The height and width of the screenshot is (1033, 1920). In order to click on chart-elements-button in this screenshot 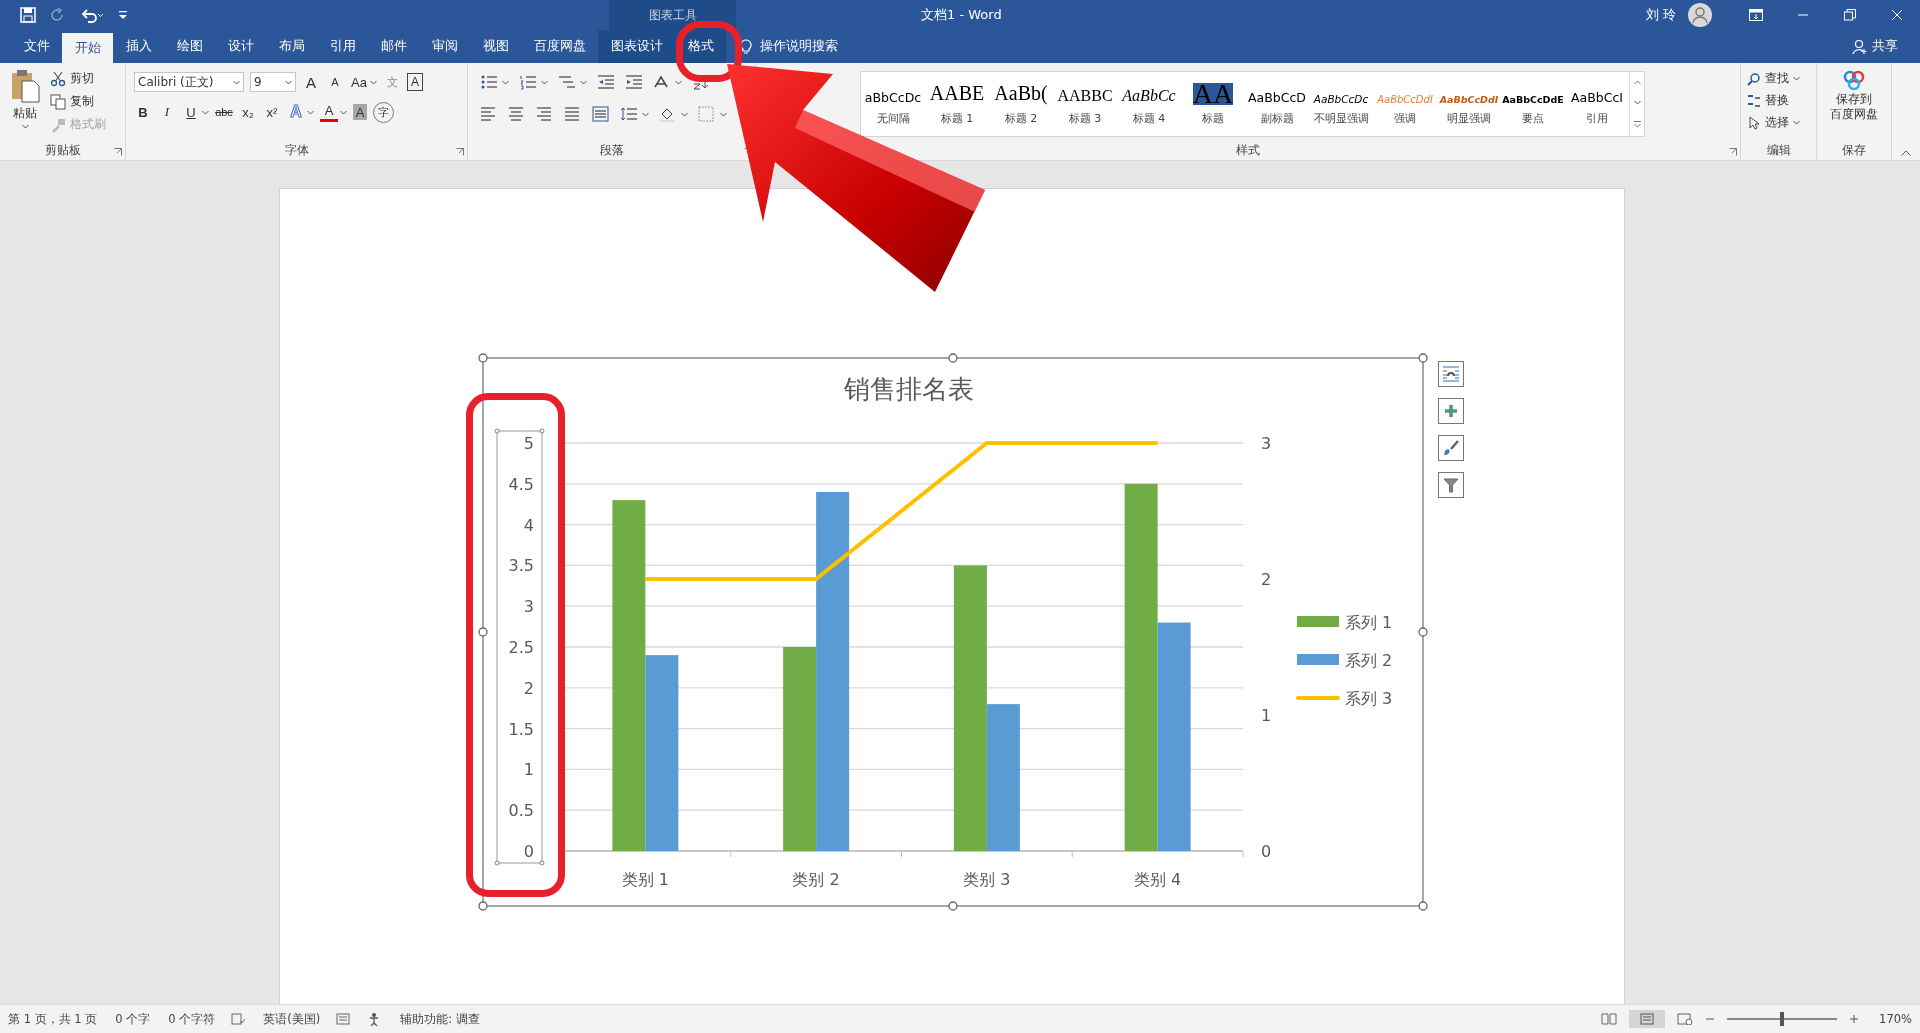, I will do `click(1451, 411)`.